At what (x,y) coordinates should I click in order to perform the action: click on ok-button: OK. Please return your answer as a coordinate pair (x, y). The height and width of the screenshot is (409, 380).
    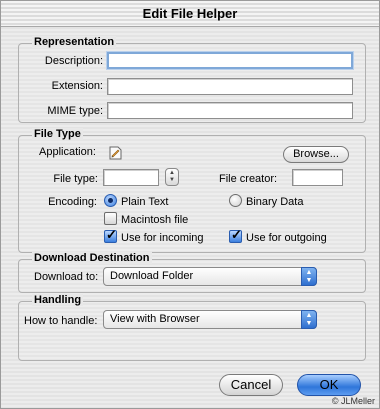
    Looking at the image, I should click on (329, 385).